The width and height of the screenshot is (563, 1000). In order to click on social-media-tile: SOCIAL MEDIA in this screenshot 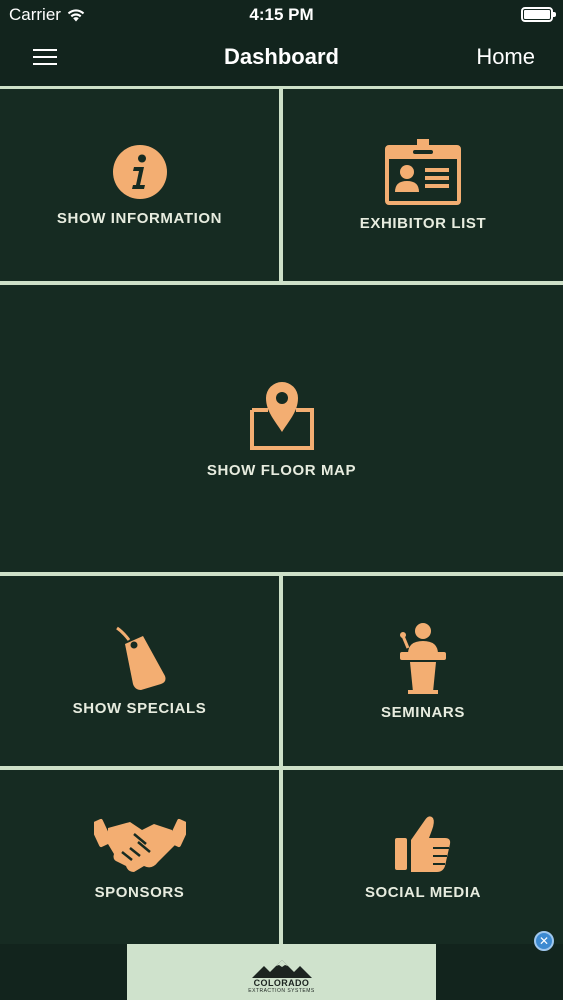, I will do `click(423, 857)`.